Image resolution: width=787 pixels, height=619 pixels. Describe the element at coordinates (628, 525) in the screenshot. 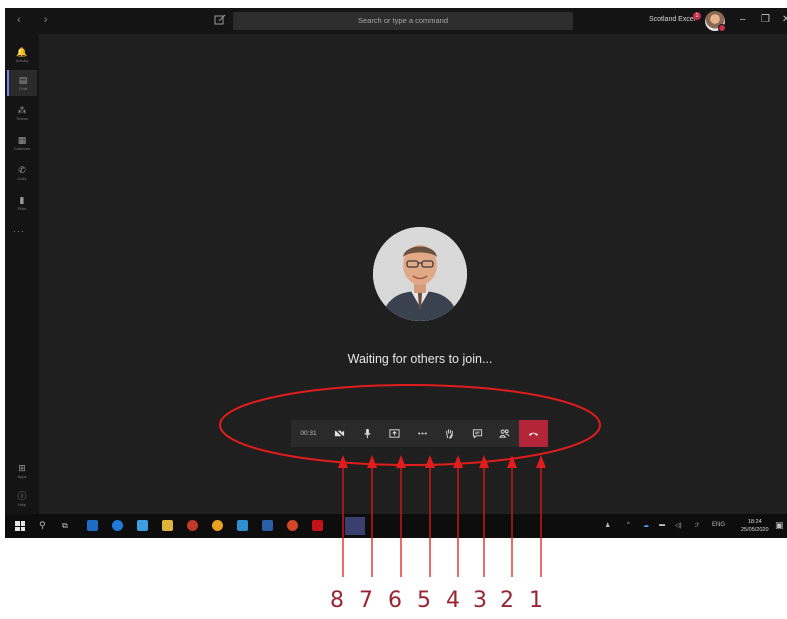

I see `tray-chevron-icon: ^` at that location.